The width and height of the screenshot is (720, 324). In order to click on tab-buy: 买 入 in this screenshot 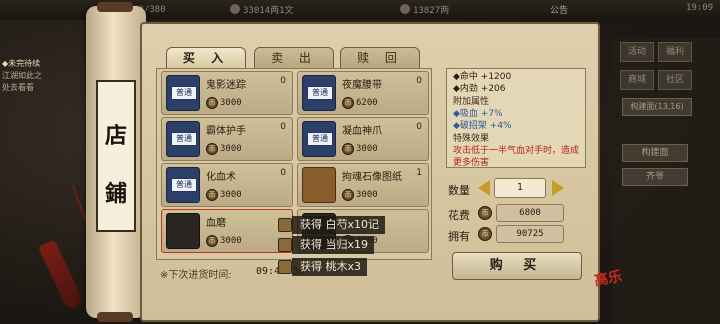, I will do `click(206, 58)`.